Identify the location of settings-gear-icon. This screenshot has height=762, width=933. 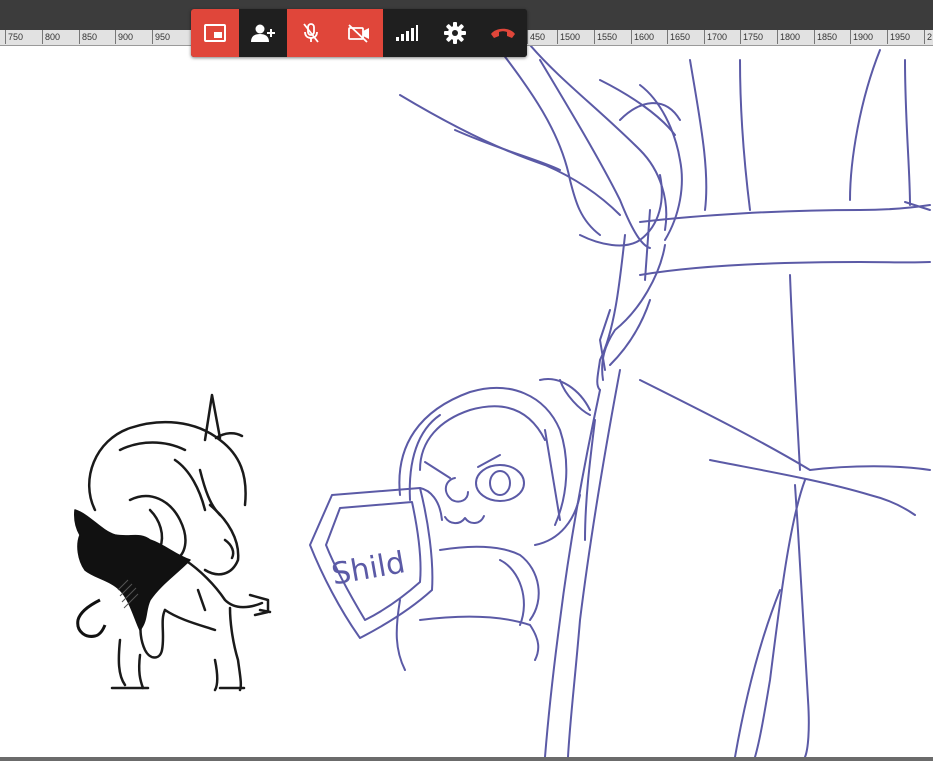
(455, 33).